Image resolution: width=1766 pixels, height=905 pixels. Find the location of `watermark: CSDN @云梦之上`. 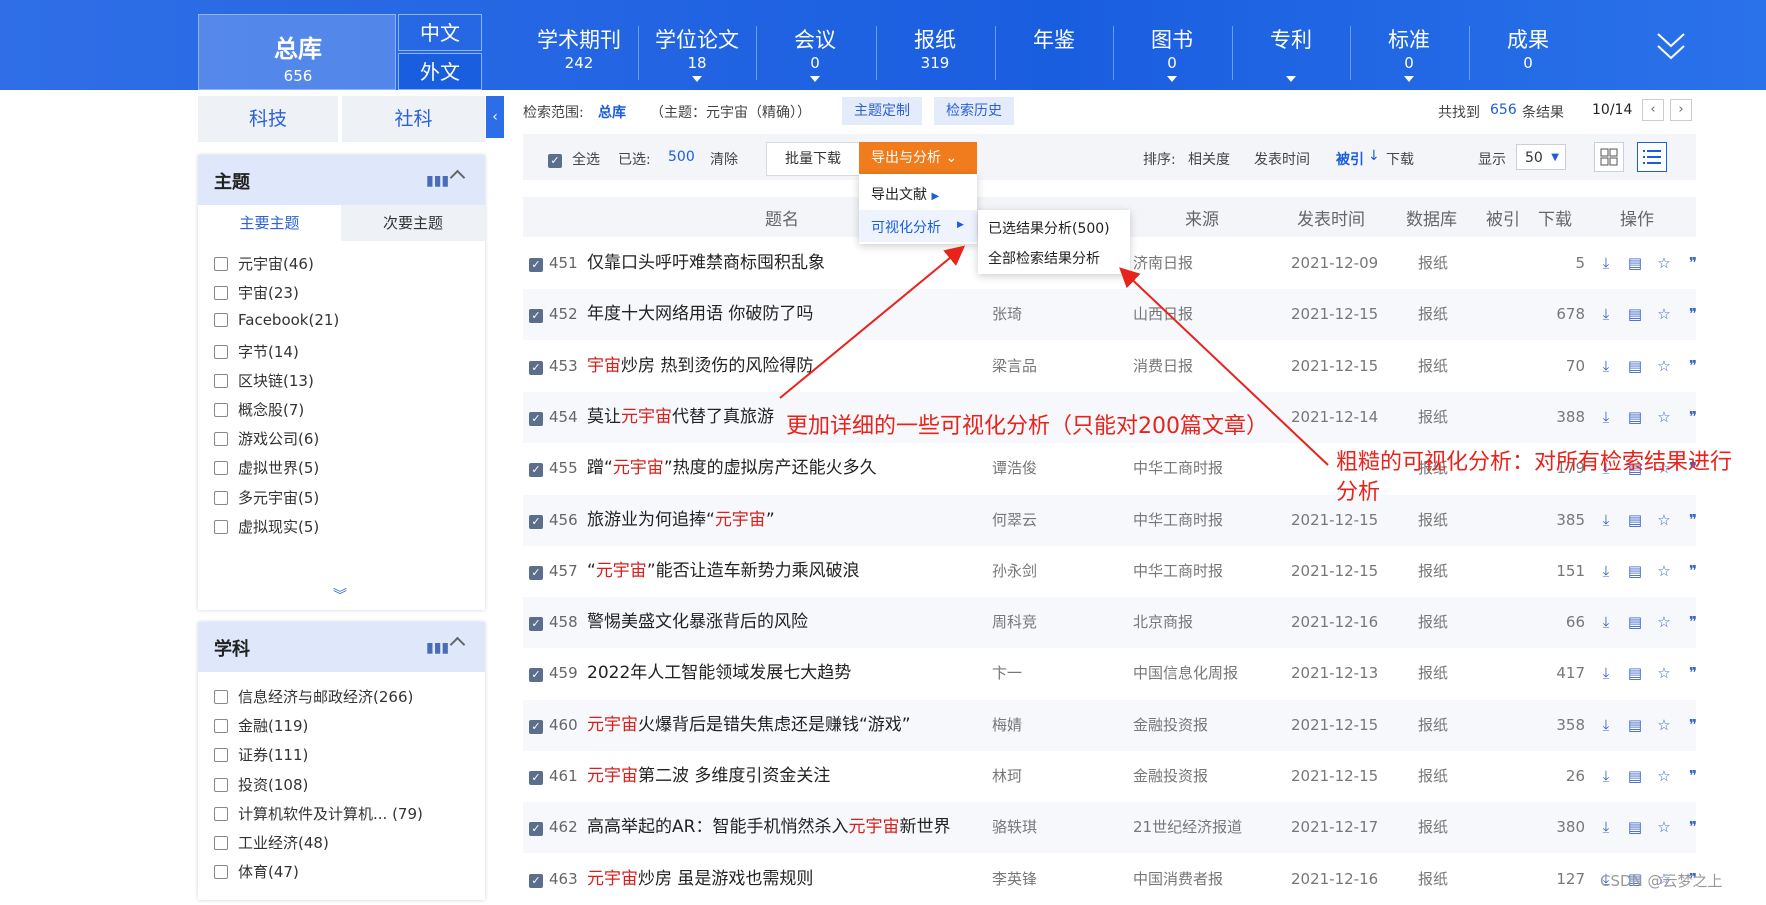

watermark: CSDN @云梦之上 is located at coordinates (1661, 881).